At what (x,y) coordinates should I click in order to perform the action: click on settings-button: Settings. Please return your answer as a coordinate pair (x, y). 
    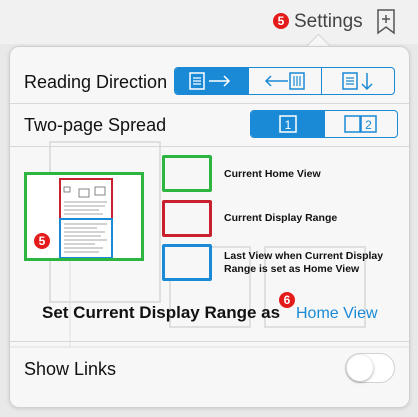
    Looking at the image, I should click on (328, 22).